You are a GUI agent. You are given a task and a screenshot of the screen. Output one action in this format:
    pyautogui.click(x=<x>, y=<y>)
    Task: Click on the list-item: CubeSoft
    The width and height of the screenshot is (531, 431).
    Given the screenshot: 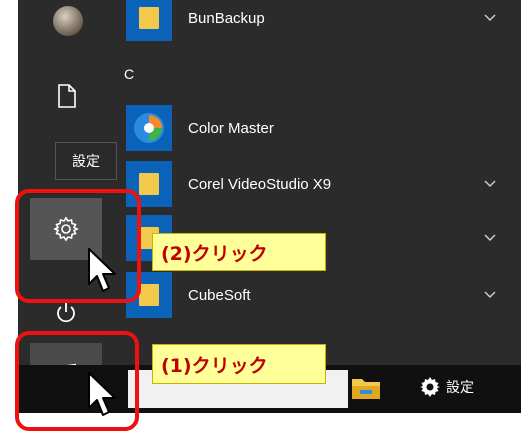 What is the action you would take?
    pyautogui.click(x=318, y=295)
    